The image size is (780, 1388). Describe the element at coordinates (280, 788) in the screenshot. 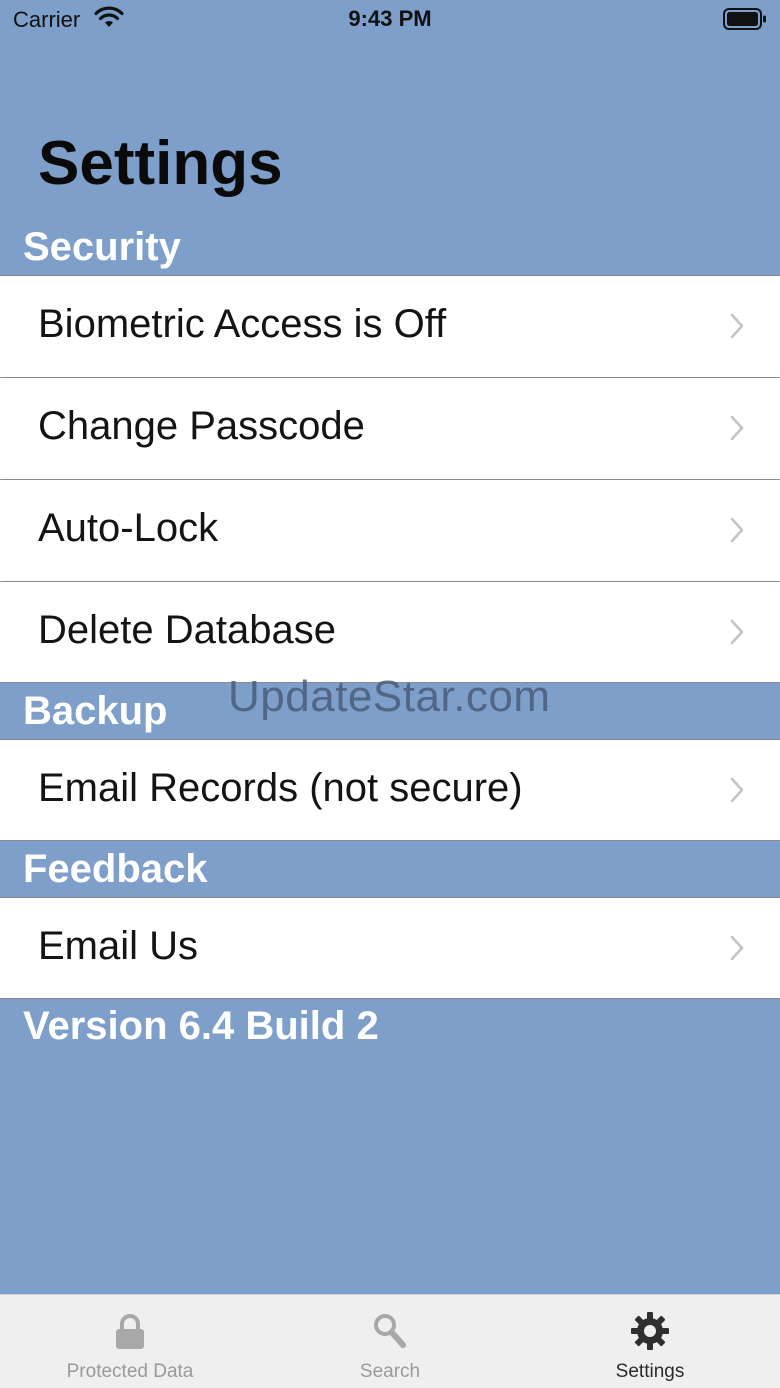

I see `row-label: Email Records (not secure)` at that location.